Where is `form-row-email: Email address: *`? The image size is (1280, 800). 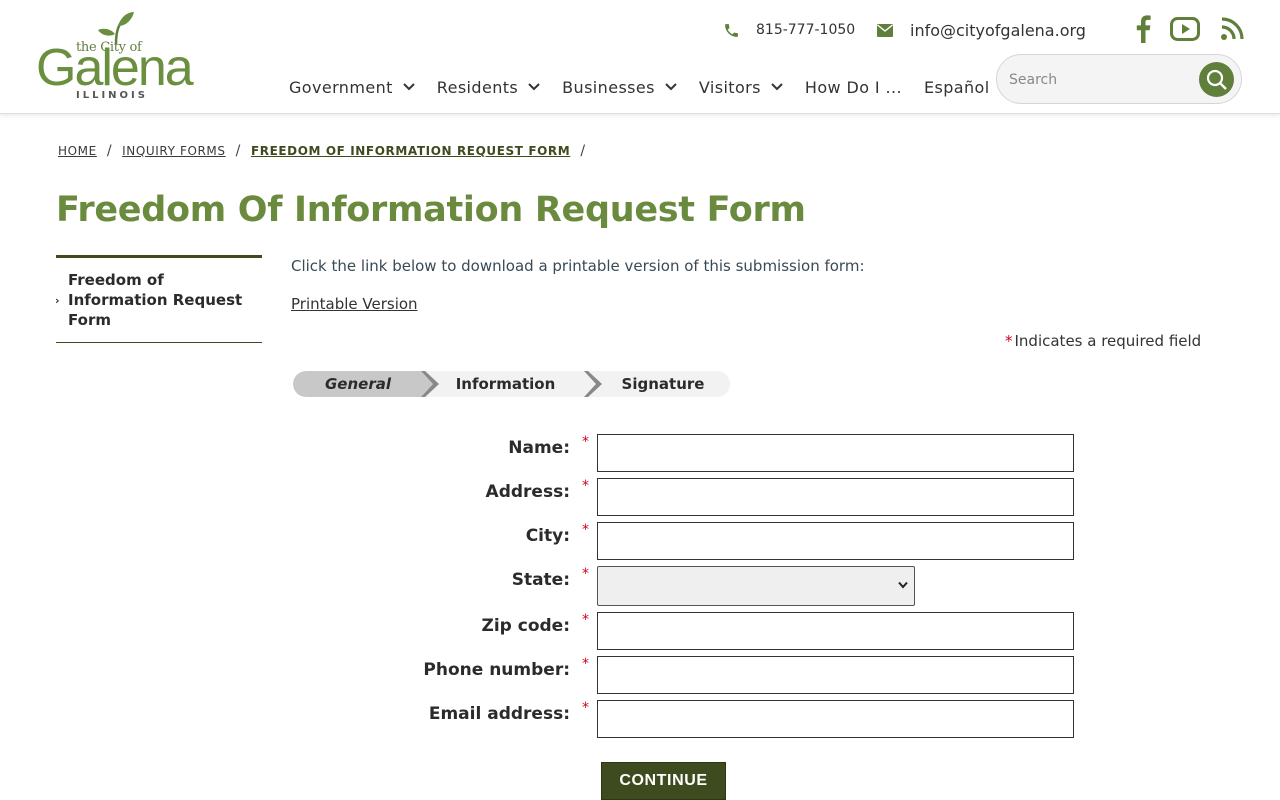 form-row-email: Email address: * is located at coordinates (640, 720).